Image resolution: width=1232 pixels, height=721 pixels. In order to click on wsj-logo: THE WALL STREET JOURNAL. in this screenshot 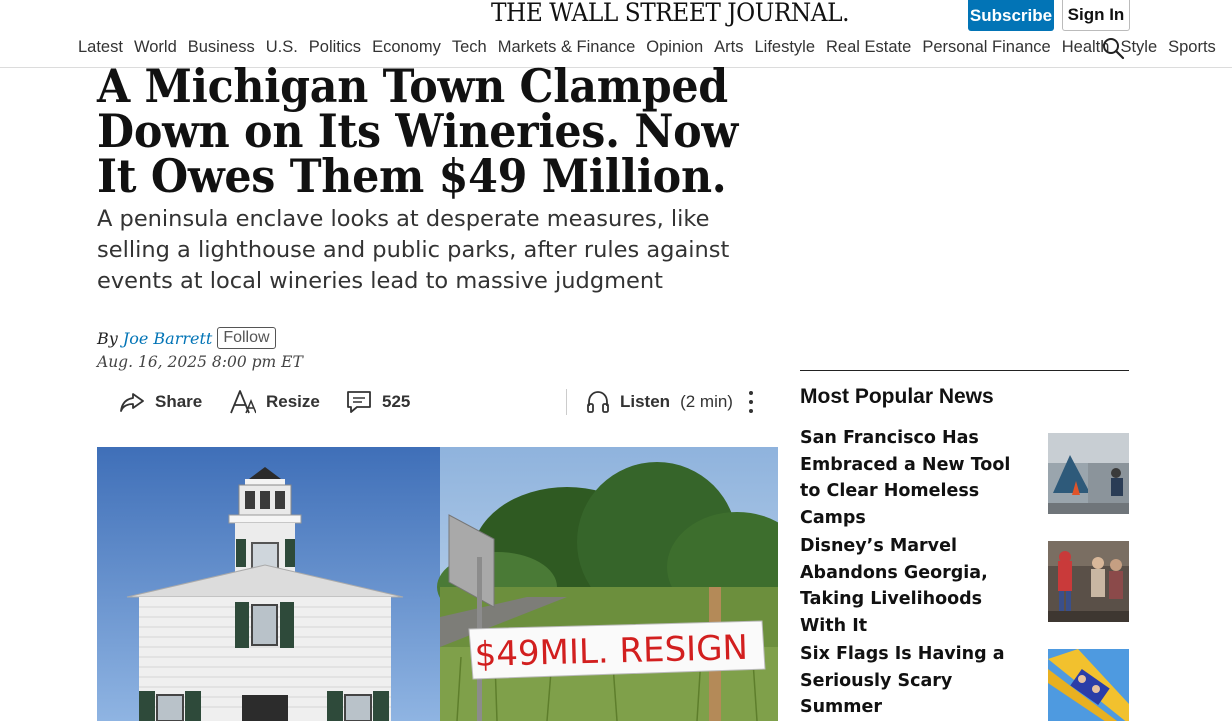, I will do `click(670, 13)`.